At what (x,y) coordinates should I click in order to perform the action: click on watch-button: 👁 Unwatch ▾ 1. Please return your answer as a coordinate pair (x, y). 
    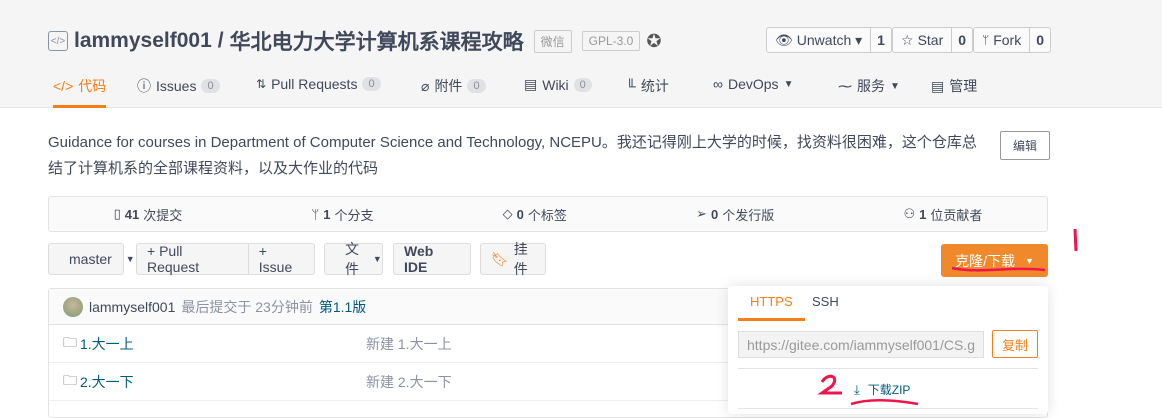
    Looking at the image, I should click on (829, 40).